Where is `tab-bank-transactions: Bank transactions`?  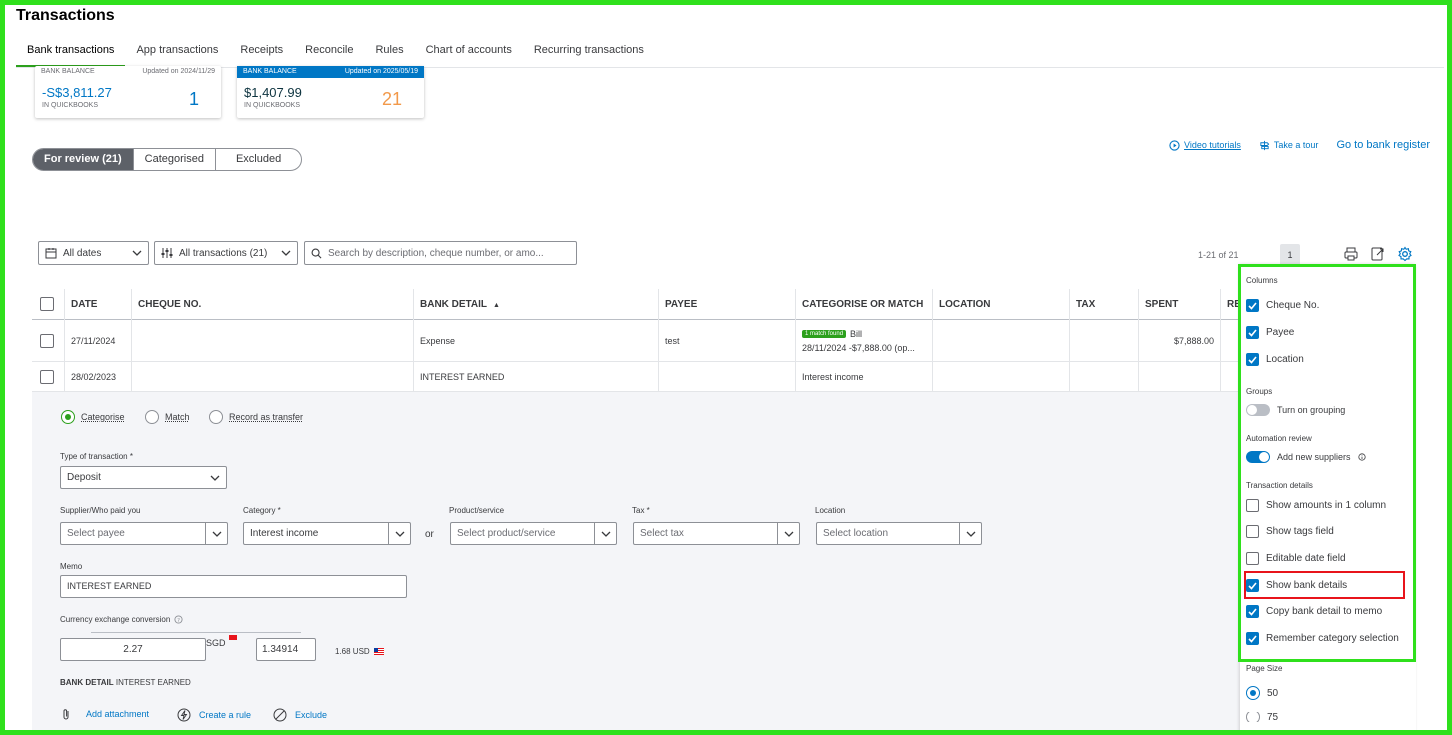
tab-bank-transactions: Bank transactions is located at coordinates (71, 55).